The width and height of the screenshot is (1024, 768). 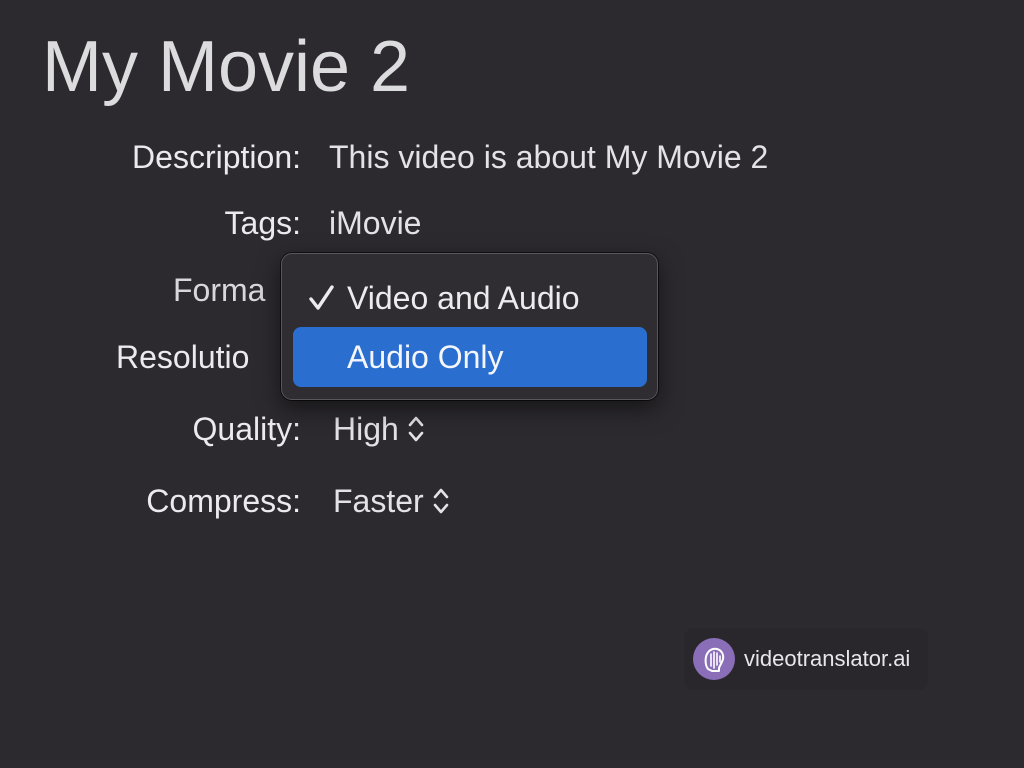 I want to click on menu-item-audio-only: Audio Only, so click(x=470, y=357).